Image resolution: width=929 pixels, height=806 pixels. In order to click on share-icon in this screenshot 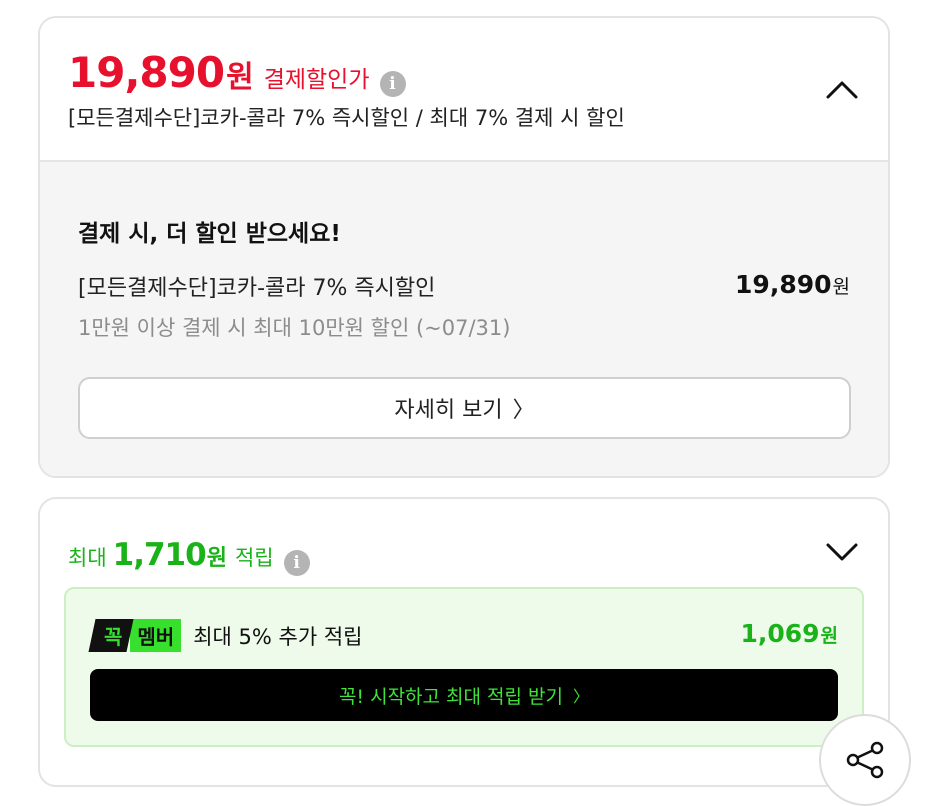, I will do `click(865, 760)`.